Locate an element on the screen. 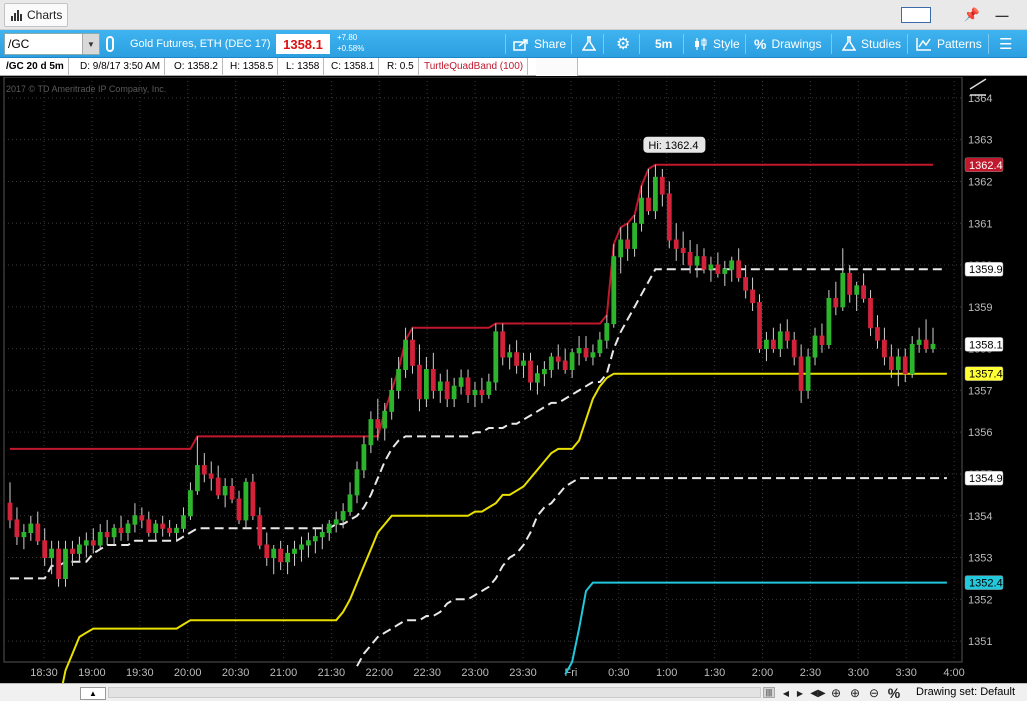  zoom-out-icon: ⊖ is located at coordinates (874, 693).